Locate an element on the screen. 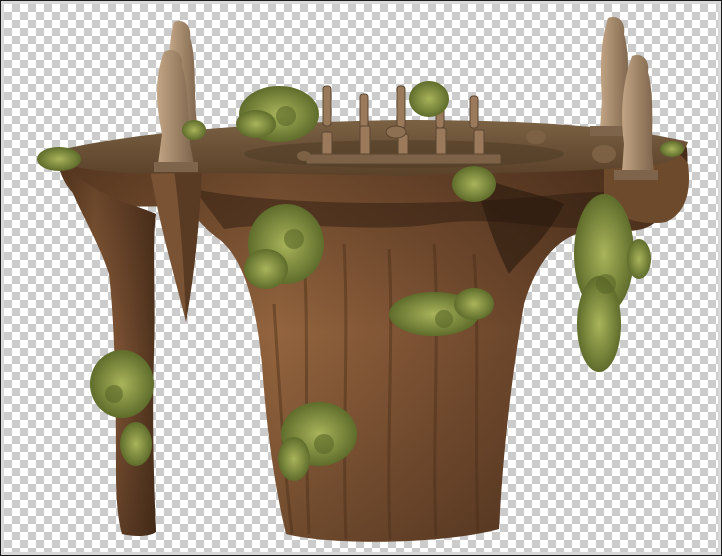 The height and width of the screenshot is (556, 722). left-rock-pillar is located at coordinates (109, 350).